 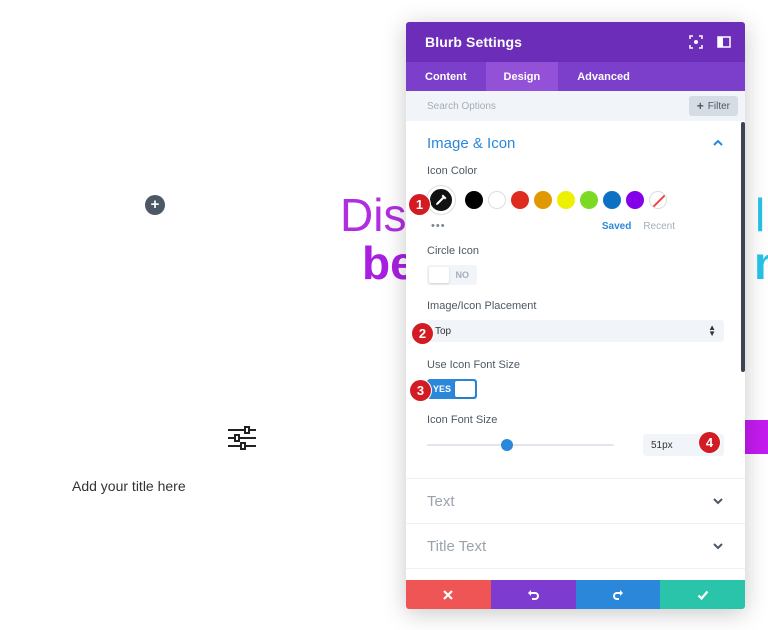 What do you see at coordinates (462, 275) in the screenshot?
I see `circle-icon-toggle-value: NO` at bounding box center [462, 275].